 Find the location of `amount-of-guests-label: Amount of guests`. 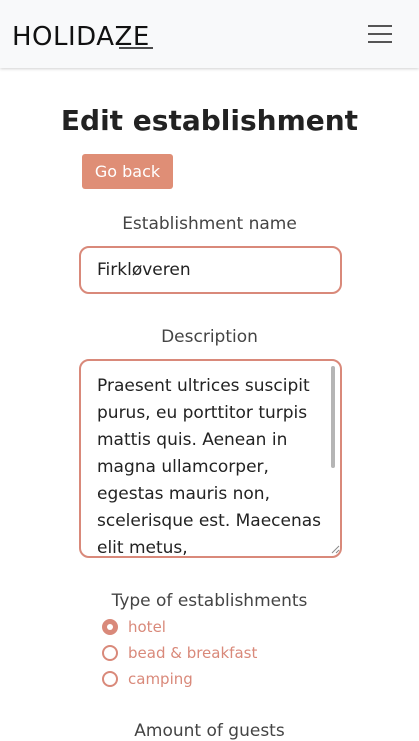

amount-of-guests-label: Amount of guests is located at coordinates (209, 731).